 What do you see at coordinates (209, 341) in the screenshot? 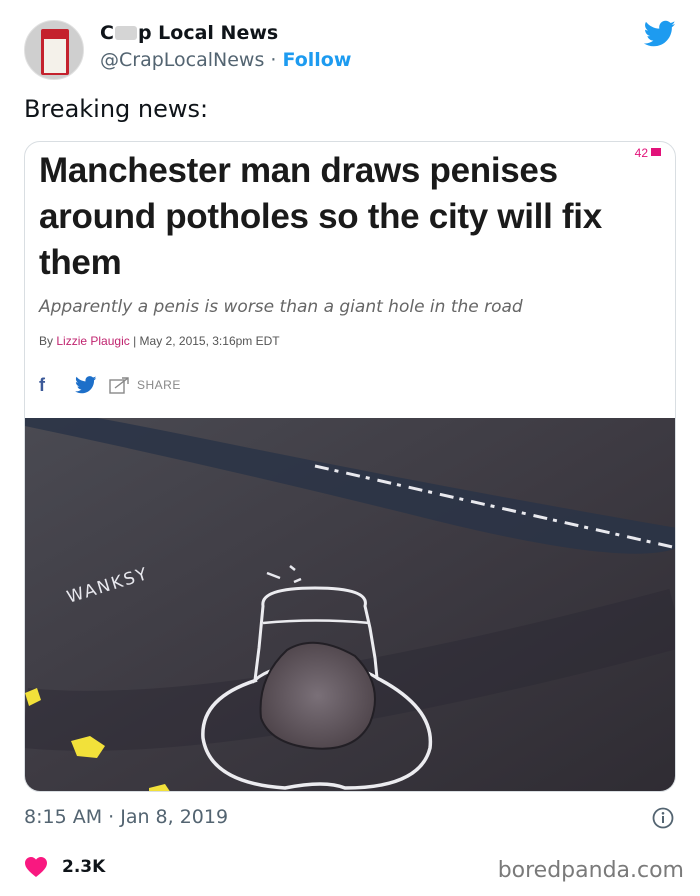
I see `byline-date: May 2, 2015, 3:16pm EDT` at bounding box center [209, 341].